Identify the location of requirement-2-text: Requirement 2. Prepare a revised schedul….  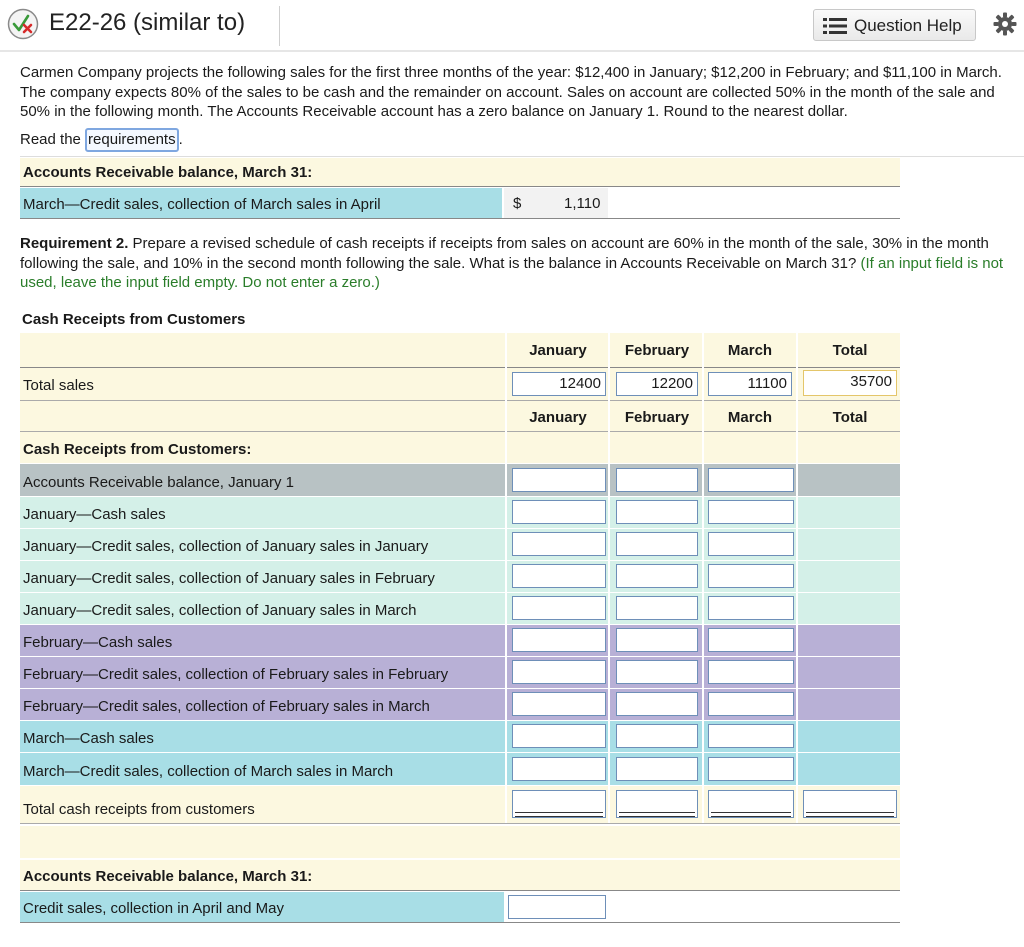
(517, 263).